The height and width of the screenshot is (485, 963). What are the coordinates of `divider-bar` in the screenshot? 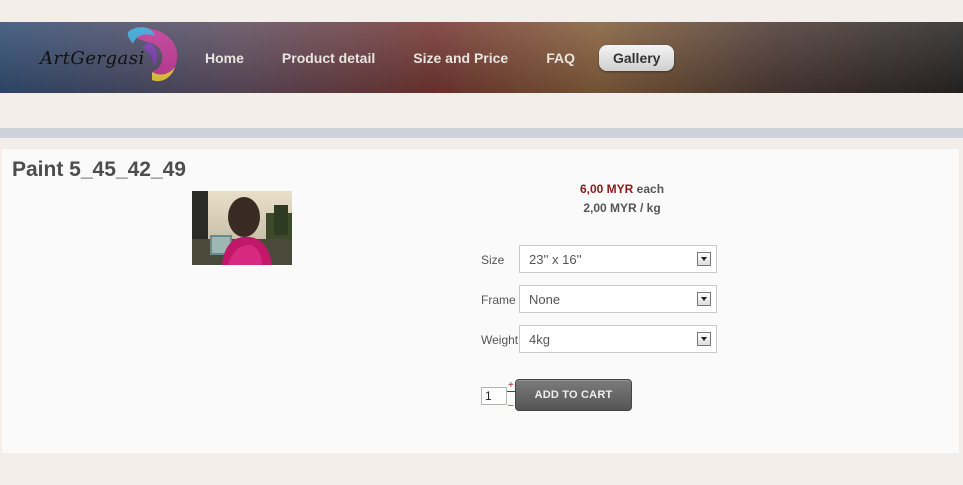 It's located at (481, 133).